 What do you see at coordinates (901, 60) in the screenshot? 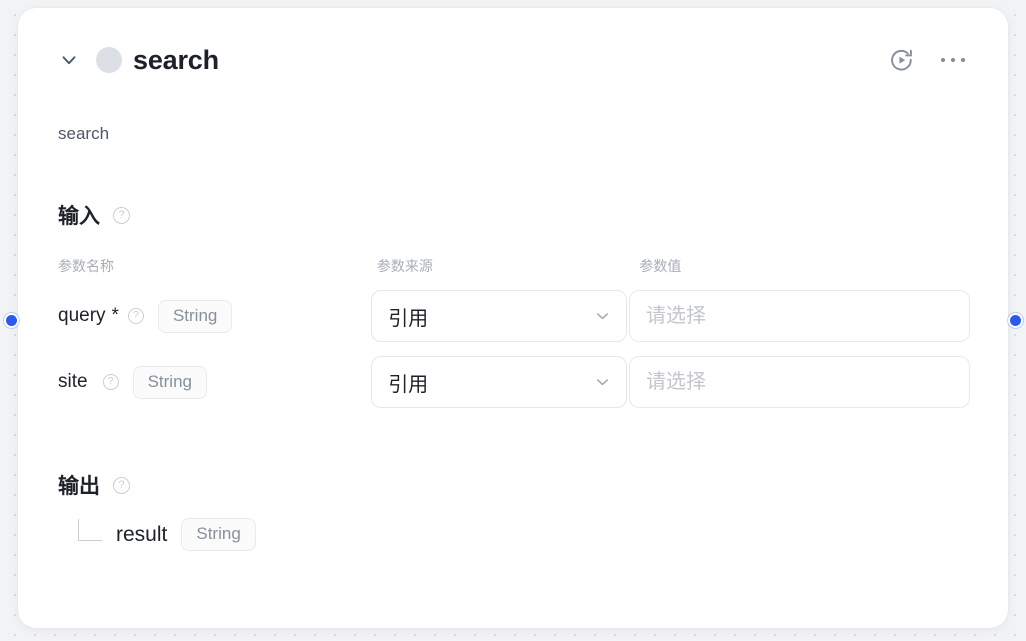
I see `run-play-circle-icon` at bounding box center [901, 60].